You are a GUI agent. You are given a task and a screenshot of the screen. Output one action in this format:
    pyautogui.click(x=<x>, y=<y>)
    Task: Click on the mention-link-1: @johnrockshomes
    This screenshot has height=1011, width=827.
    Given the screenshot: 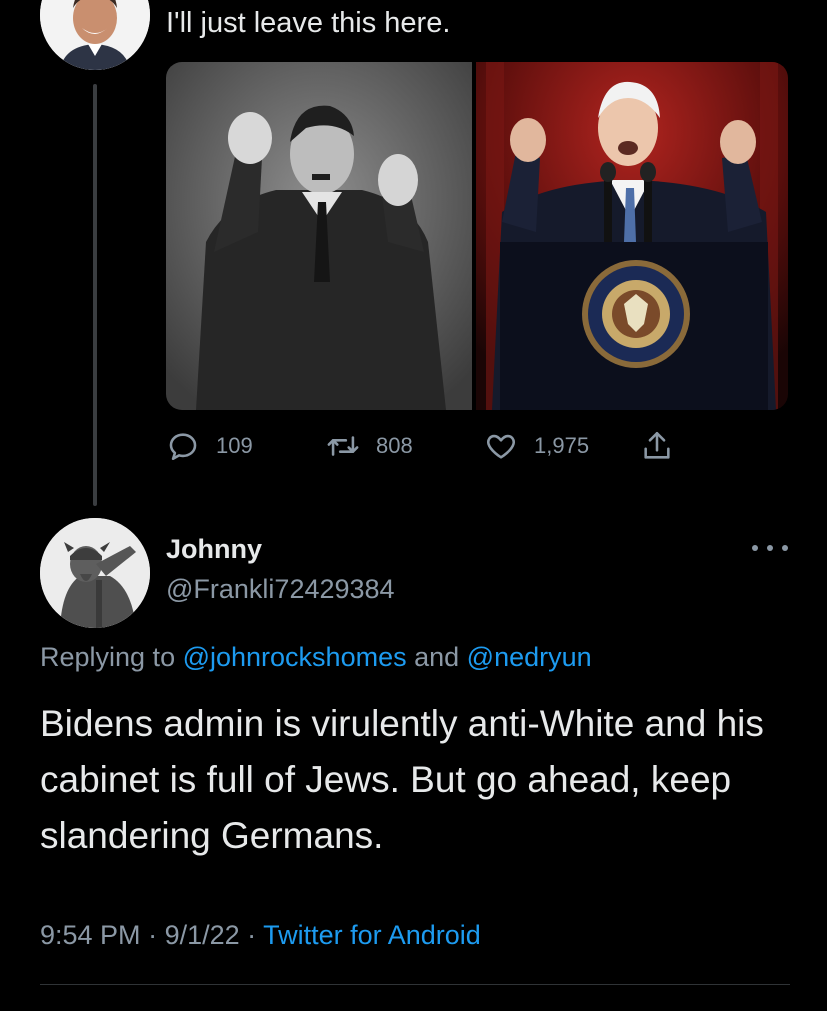 What is the action you would take?
    pyautogui.click(x=295, y=657)
    